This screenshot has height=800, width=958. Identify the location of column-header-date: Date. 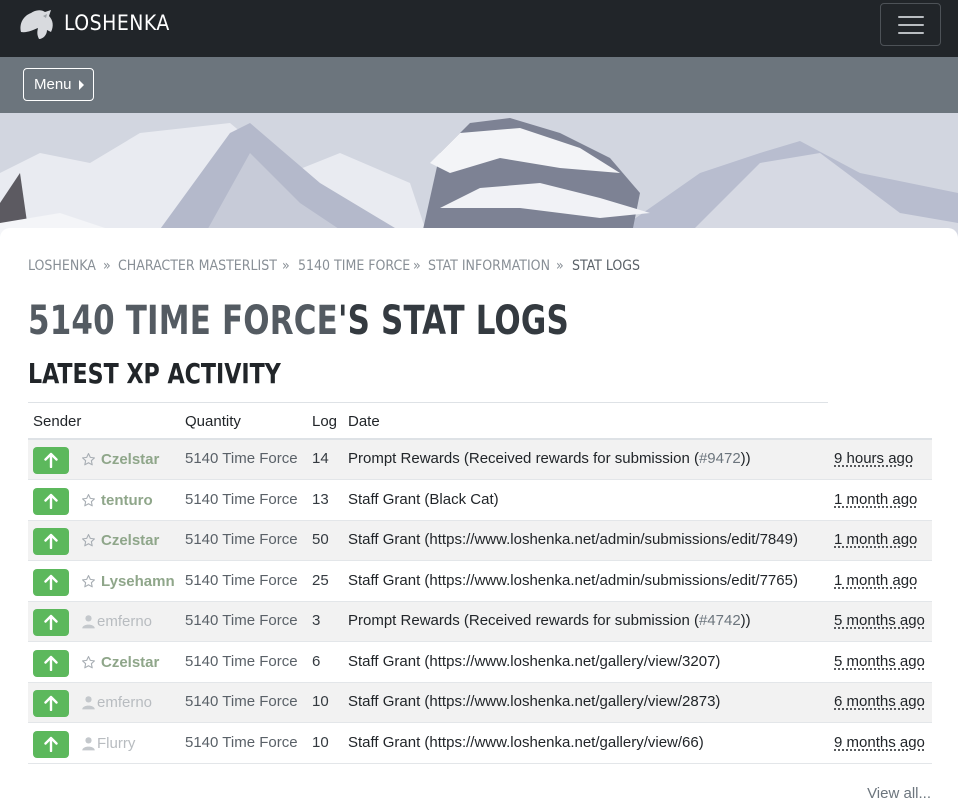
(364, 421).